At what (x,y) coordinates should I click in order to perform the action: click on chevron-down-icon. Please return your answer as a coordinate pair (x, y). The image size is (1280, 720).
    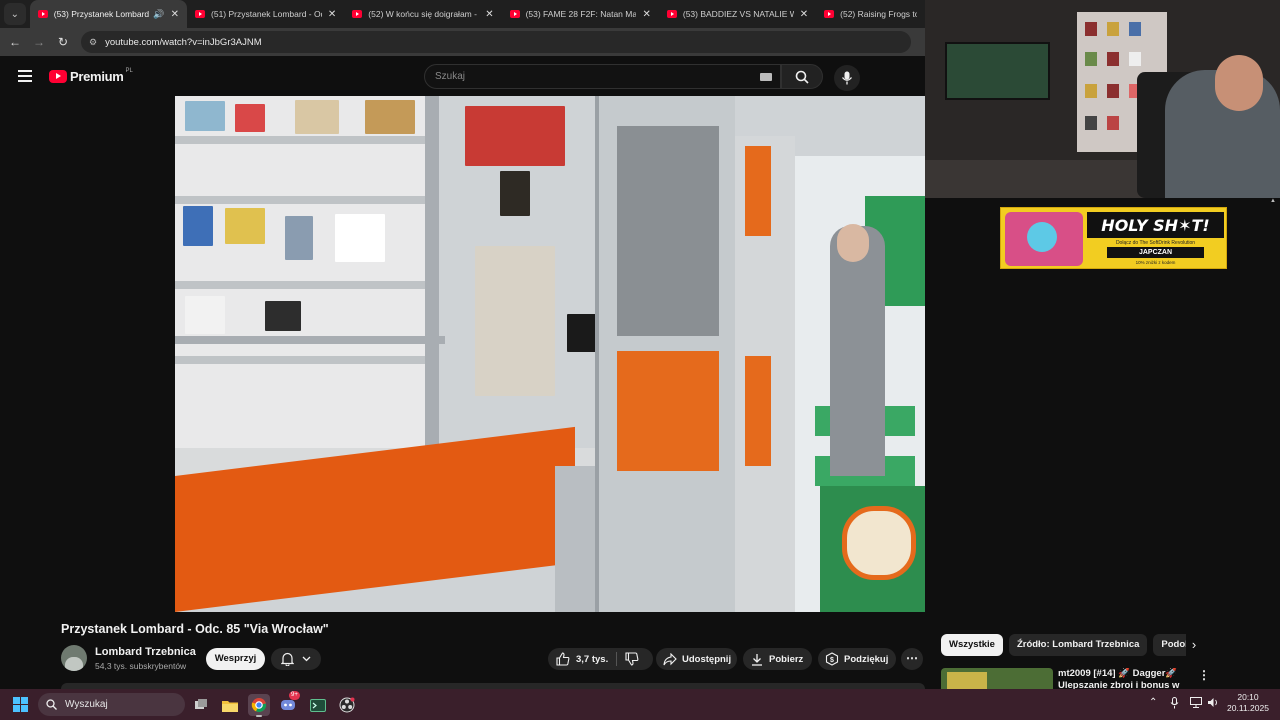
    Looking at the image, I should click on (306, 659).